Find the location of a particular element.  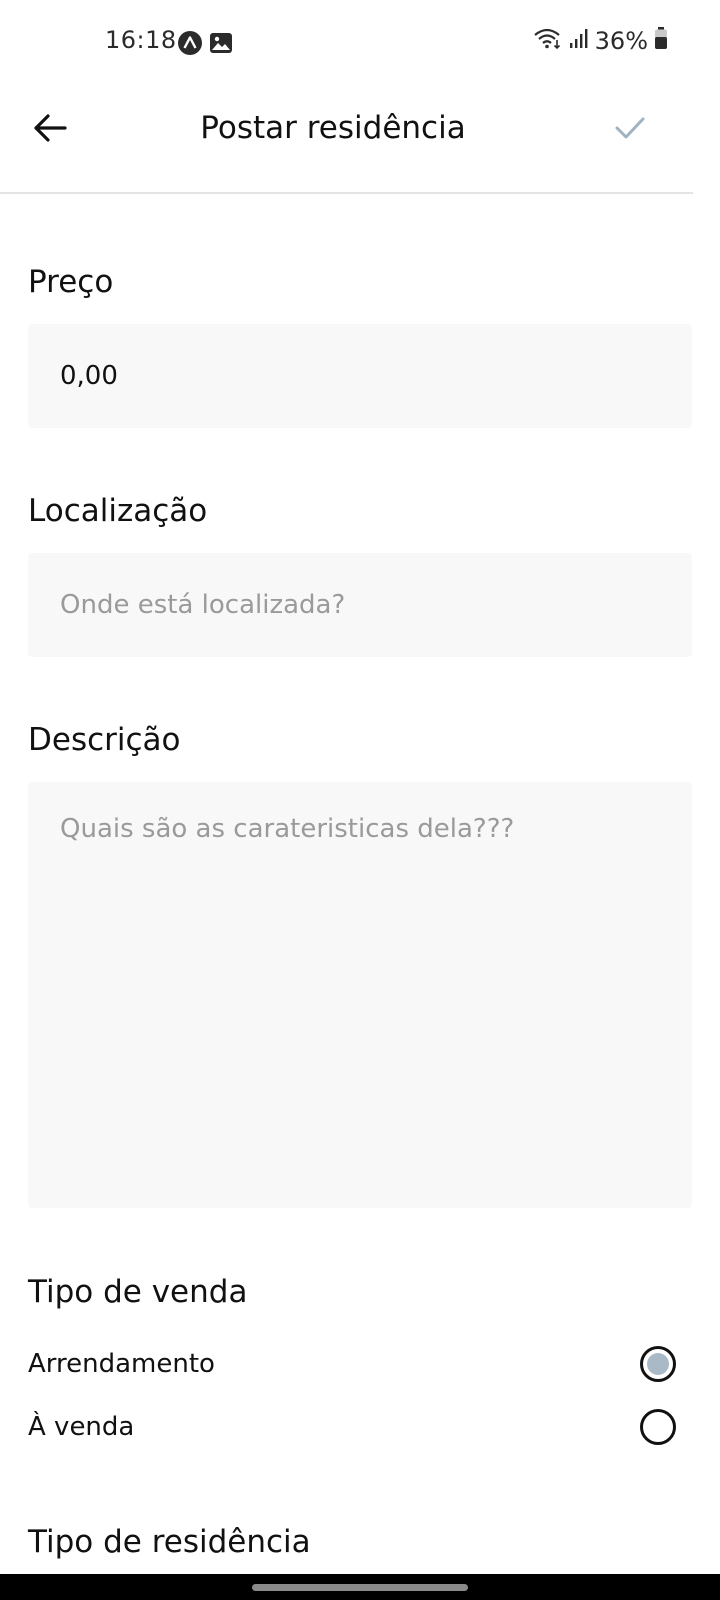

home-handle is located at coordinates (360, 1587).